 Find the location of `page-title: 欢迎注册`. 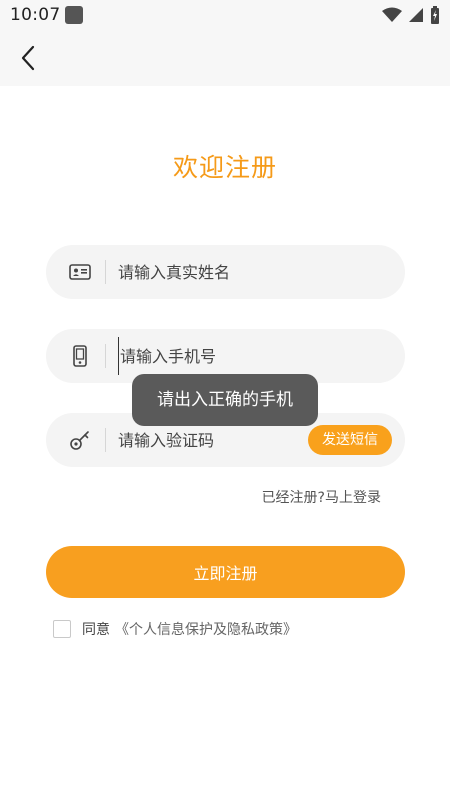

page-title: 欢迎注册 is located at coordinates (224, 167).